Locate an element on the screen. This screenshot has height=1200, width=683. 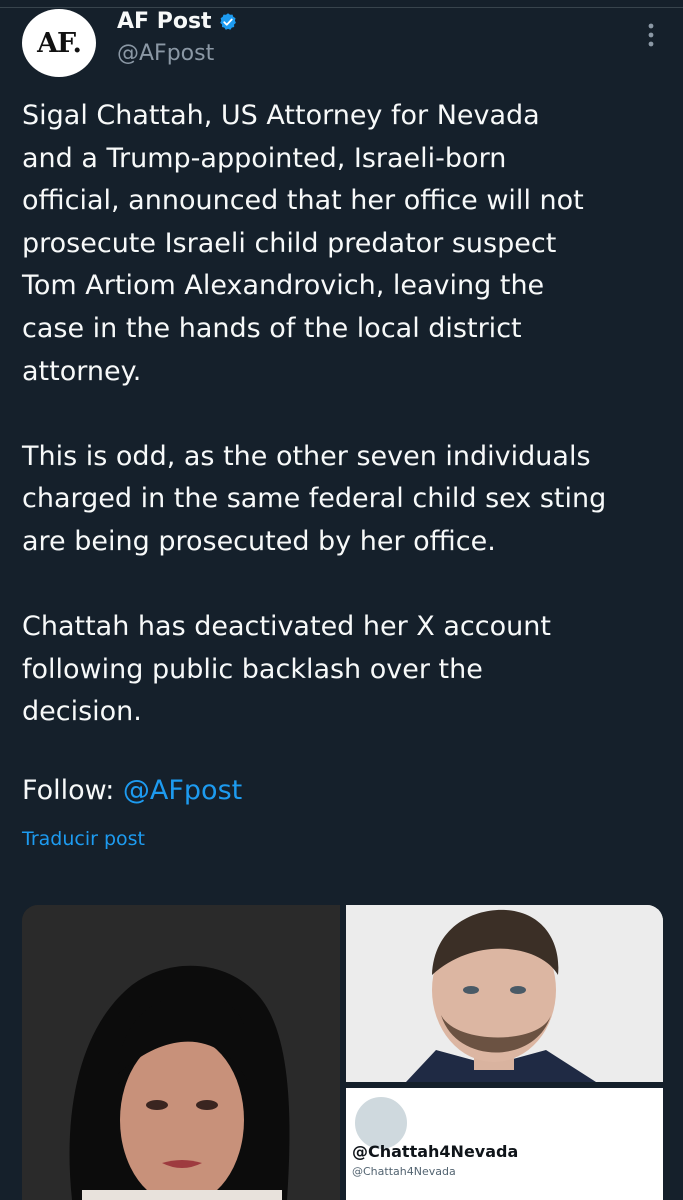
author-avatar: AF. is located at coordinates (59, 43).